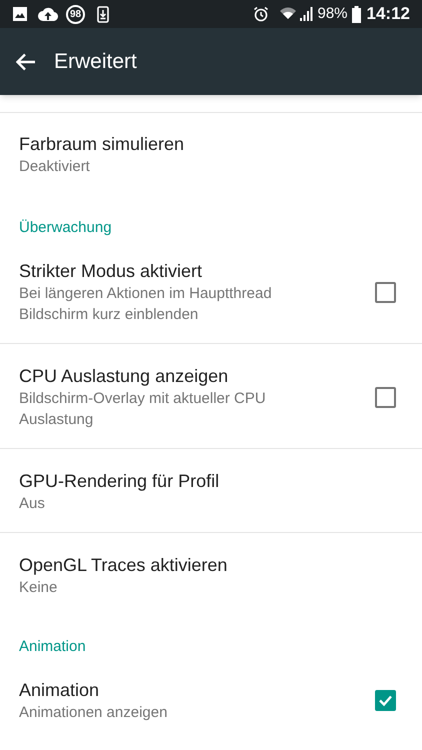 The image size is (422, 750). What do you see at coordinates (65, 228) in the screenshot?
I see `section-header: Überwachung` at bounding box center [65, 228].